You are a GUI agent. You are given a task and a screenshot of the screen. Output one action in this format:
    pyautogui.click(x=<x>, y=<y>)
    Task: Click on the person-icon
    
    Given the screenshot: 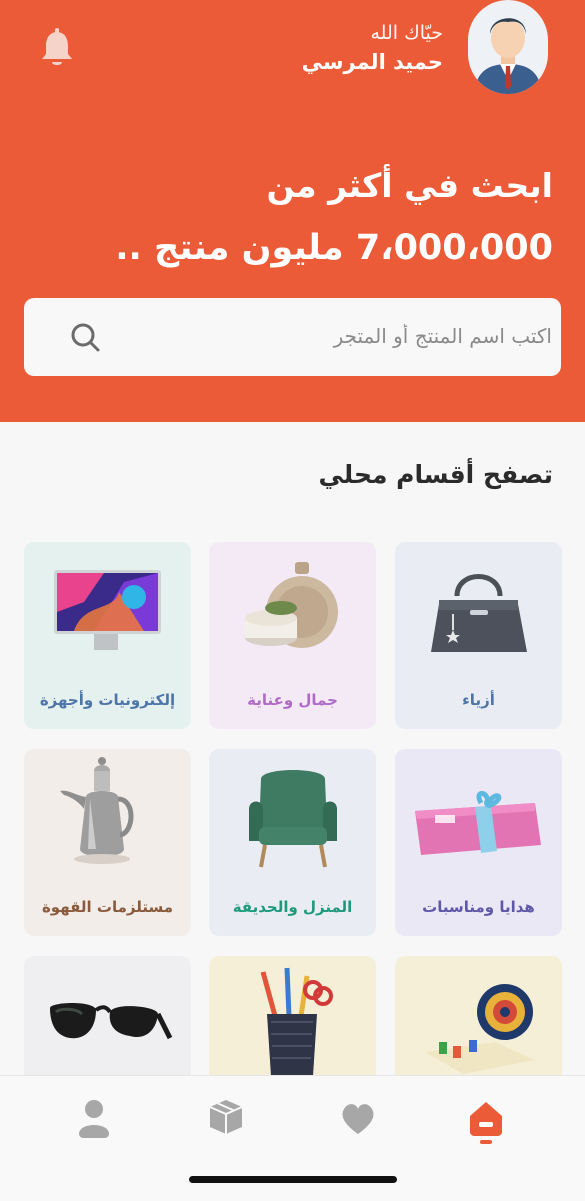 What is the action you would take?
    pyautogui.click(x=94, y=1119)
    